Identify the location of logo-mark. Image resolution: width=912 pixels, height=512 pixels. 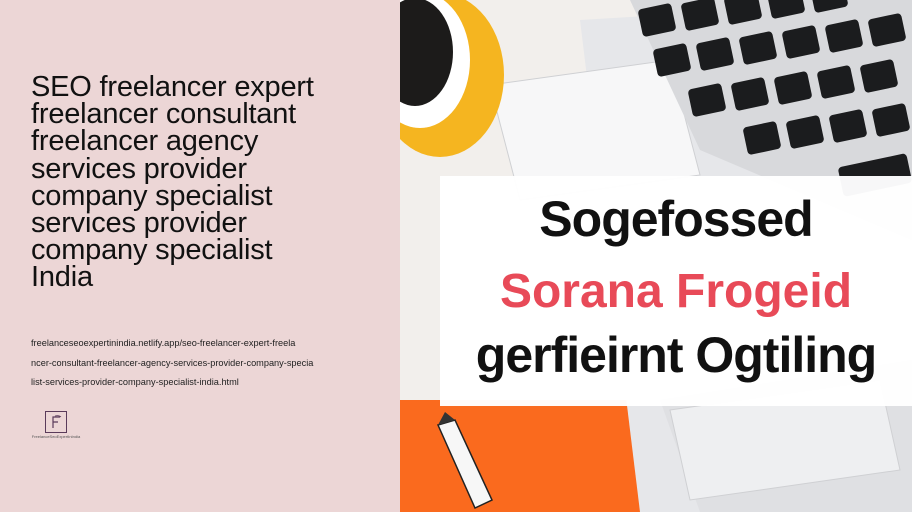
(56, 422).